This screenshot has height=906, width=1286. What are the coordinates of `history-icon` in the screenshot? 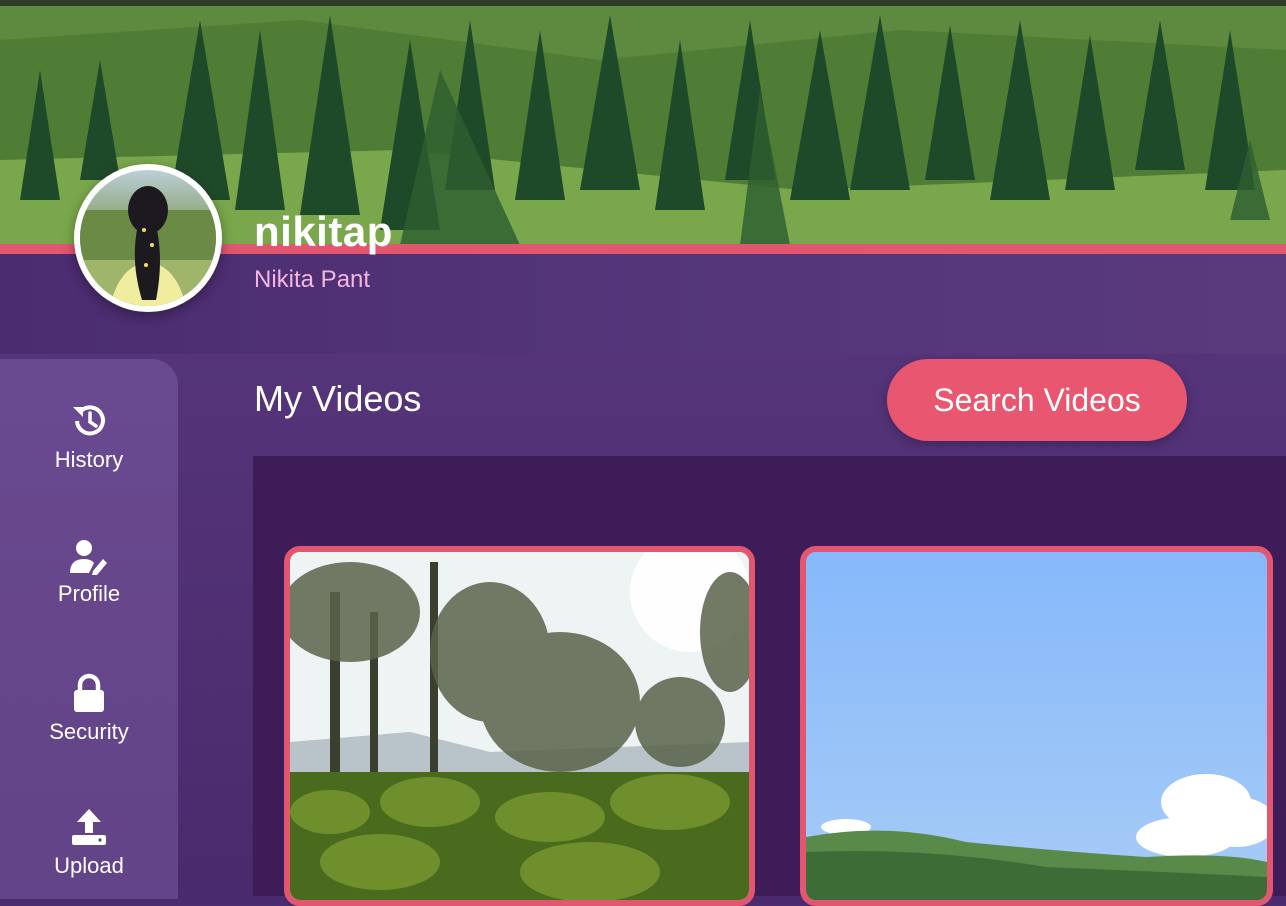 It's located at (89, 420).